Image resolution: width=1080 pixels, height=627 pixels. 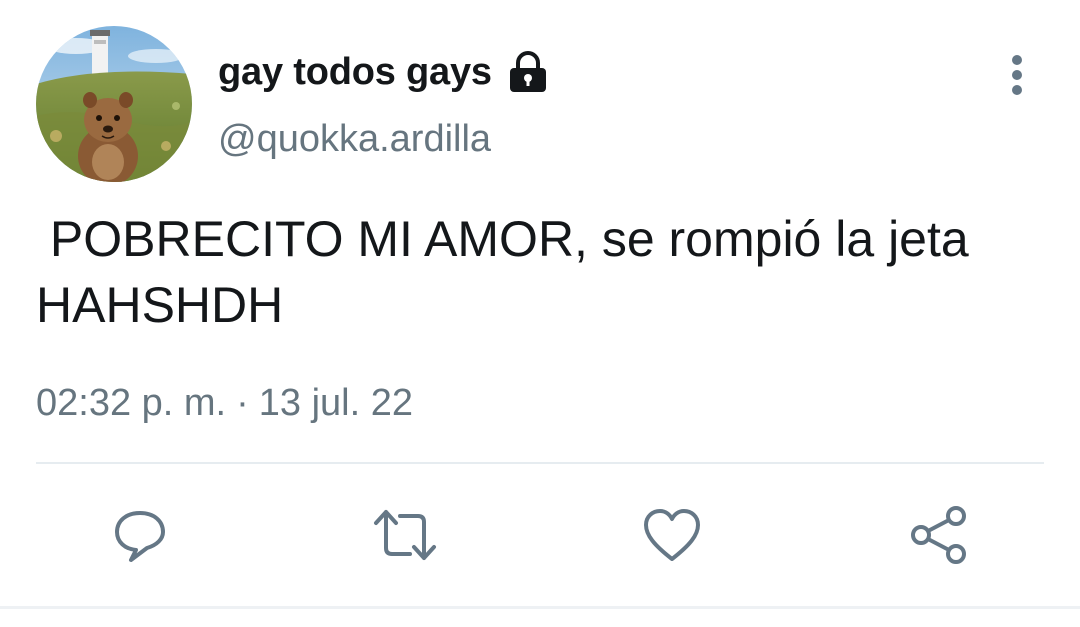 I want to click on divider, so click(x=540, y=463).